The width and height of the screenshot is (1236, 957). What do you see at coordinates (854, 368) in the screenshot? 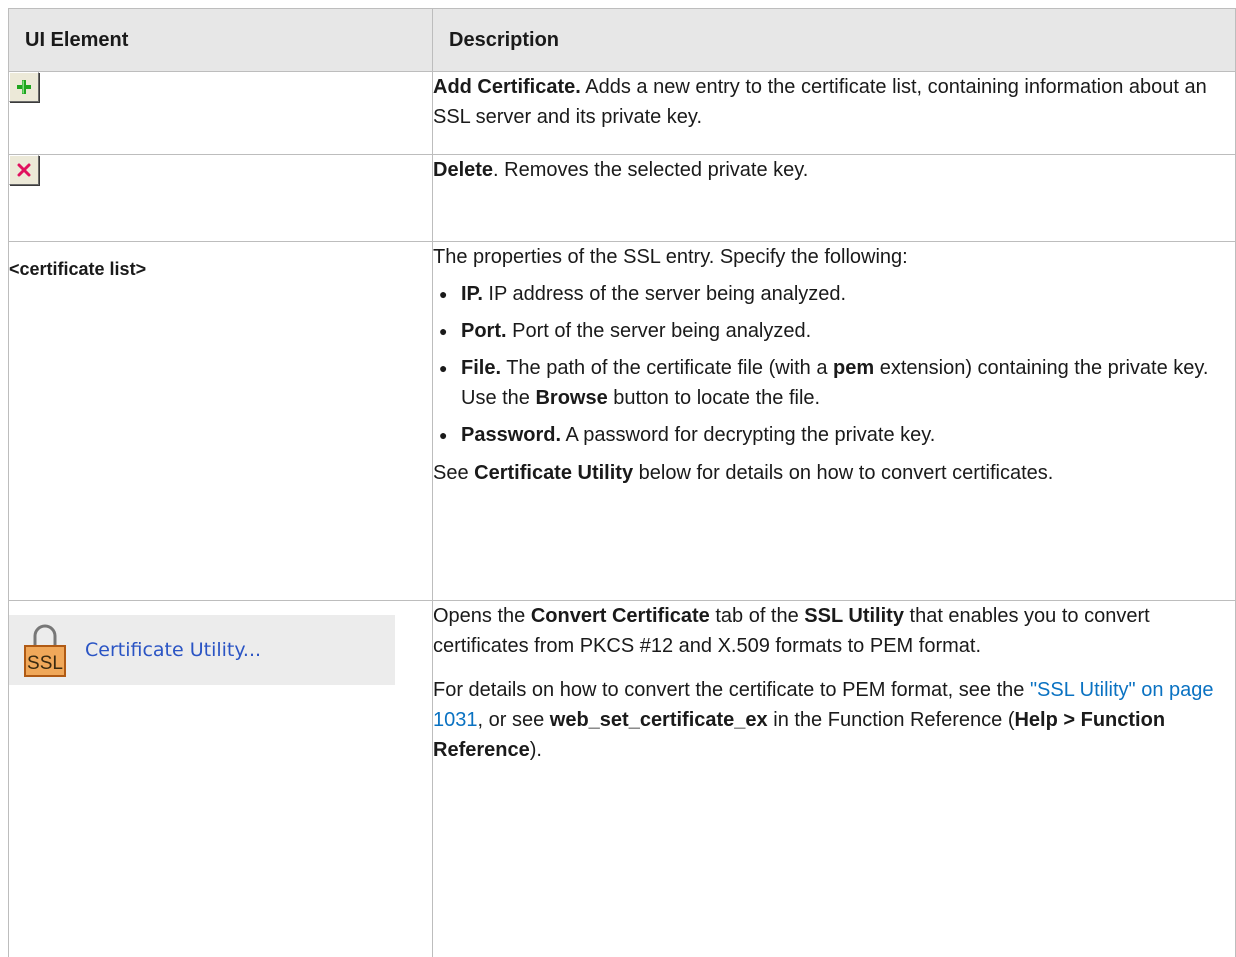
I see `property-bold-pem: pem` at bounding box center [854, 368].